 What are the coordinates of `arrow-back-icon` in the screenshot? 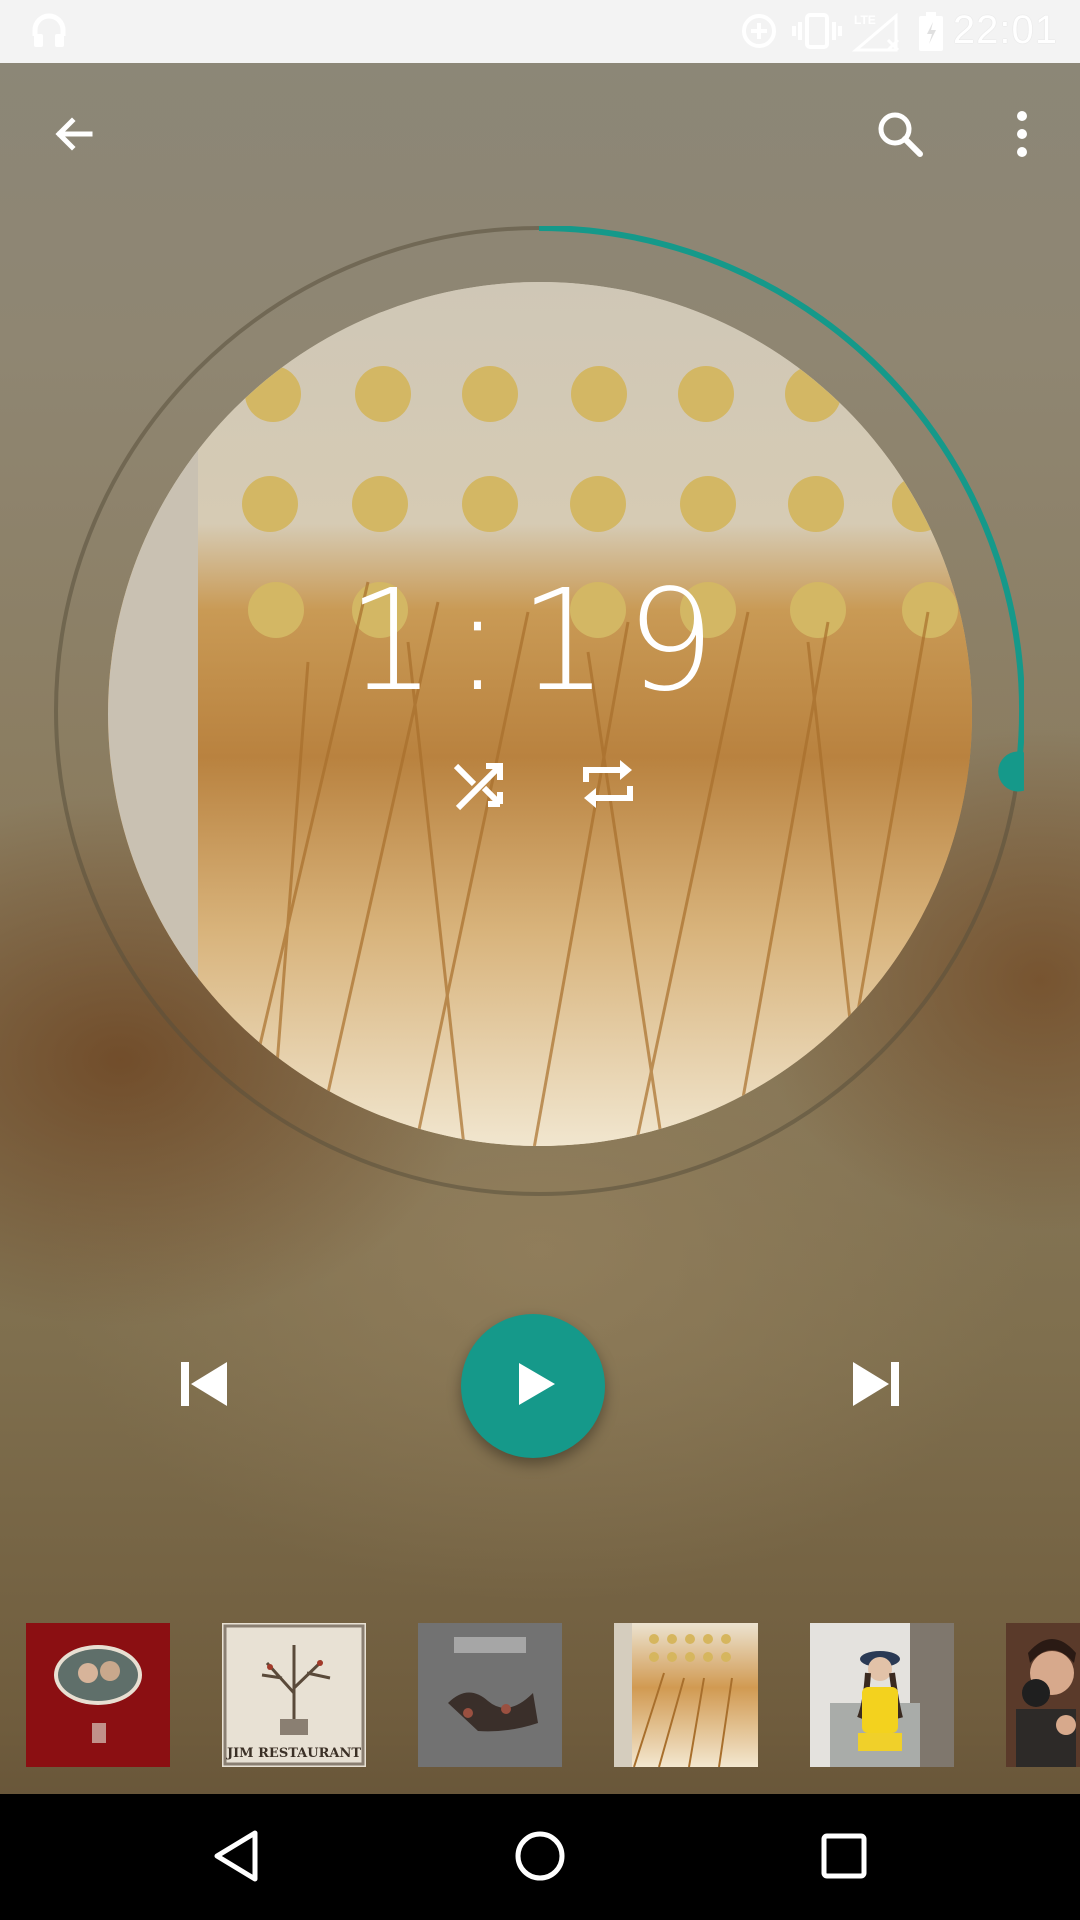 It's located at (74, 136).